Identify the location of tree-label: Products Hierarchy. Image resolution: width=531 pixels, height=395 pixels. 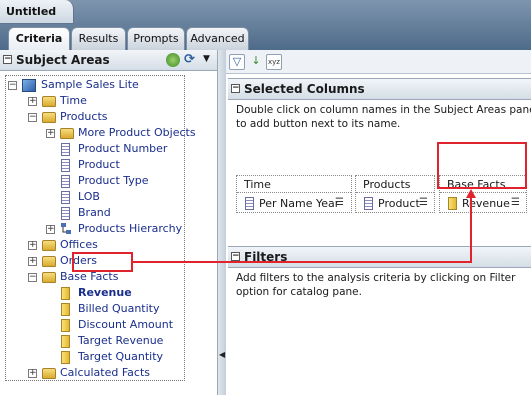
(130, 228).